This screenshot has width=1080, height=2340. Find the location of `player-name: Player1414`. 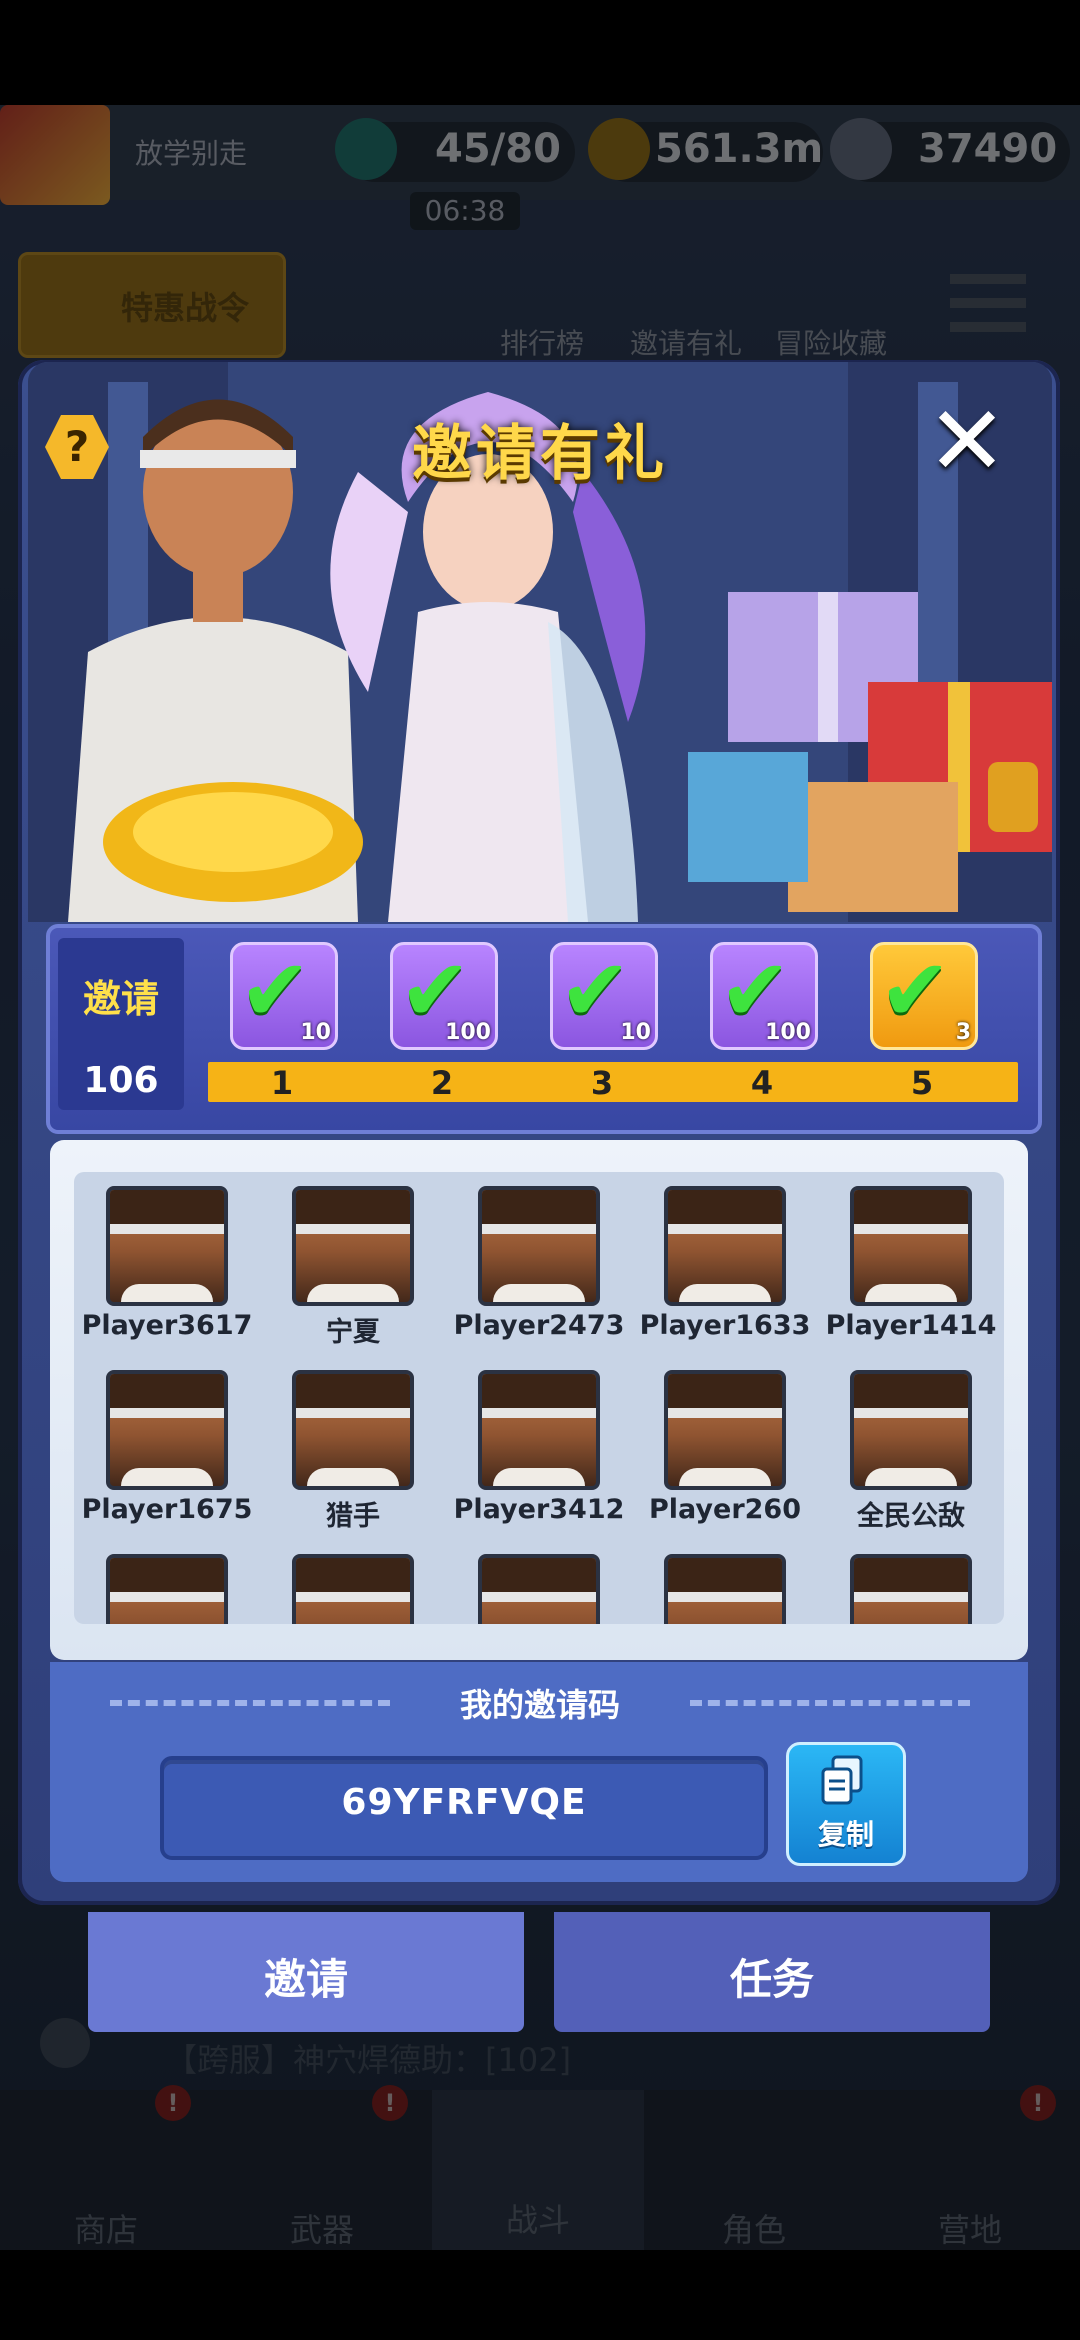

player-name: Player1414 is located at coordinates (911, 1325).